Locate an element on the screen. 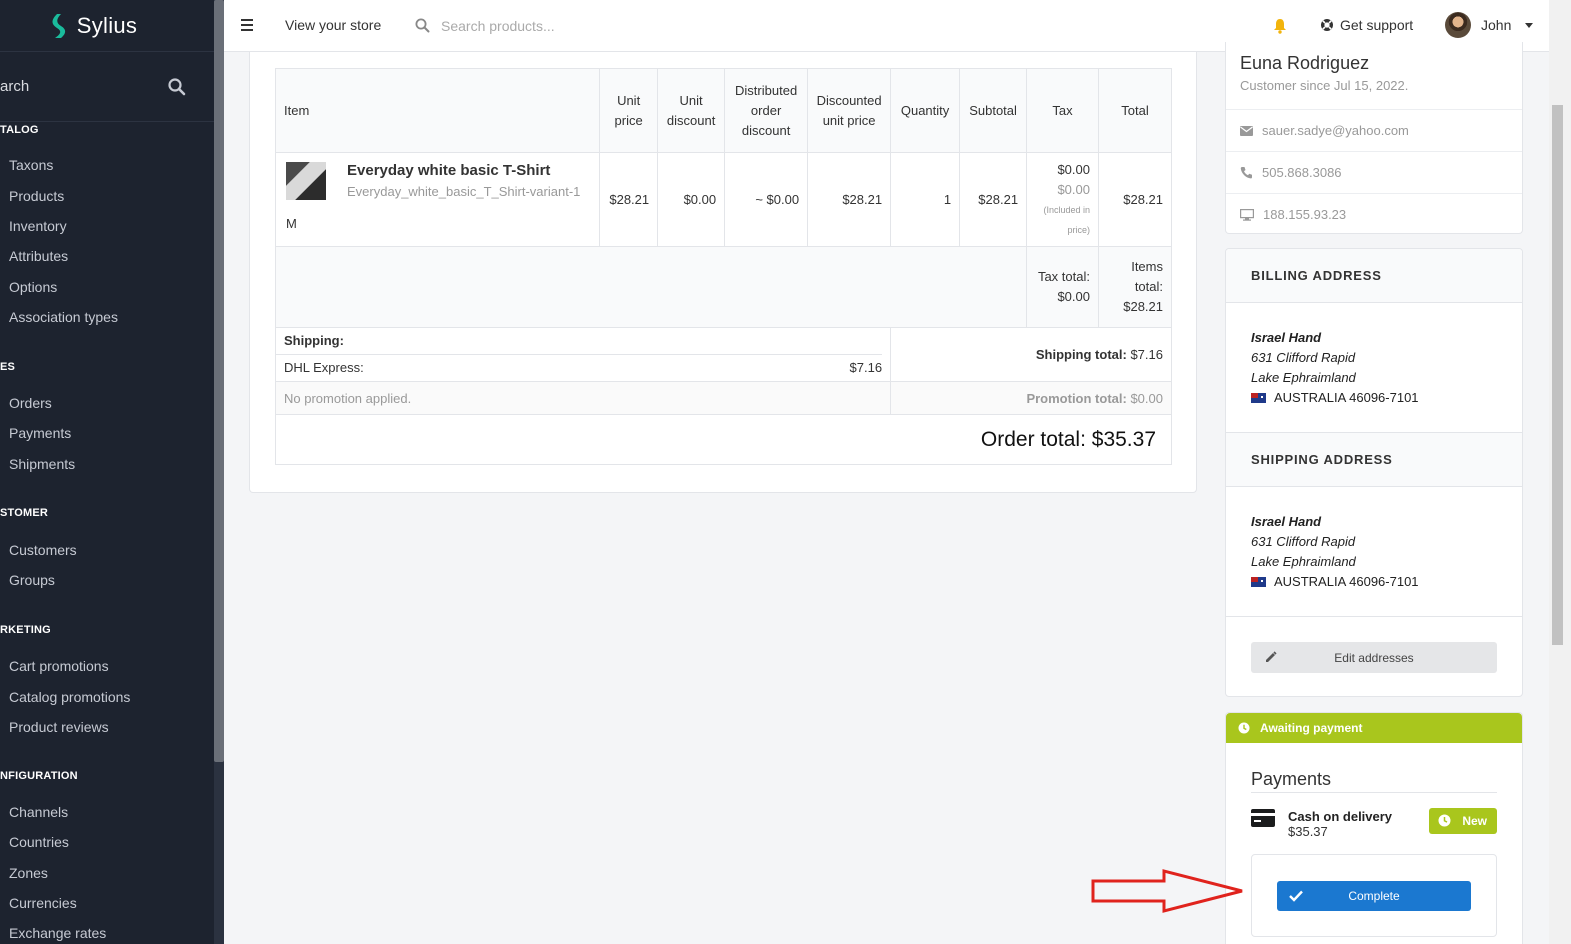 The image size is (1571, 944). sidebar-section-configuration: NFIGURATION is located at coordinates (39, 776).